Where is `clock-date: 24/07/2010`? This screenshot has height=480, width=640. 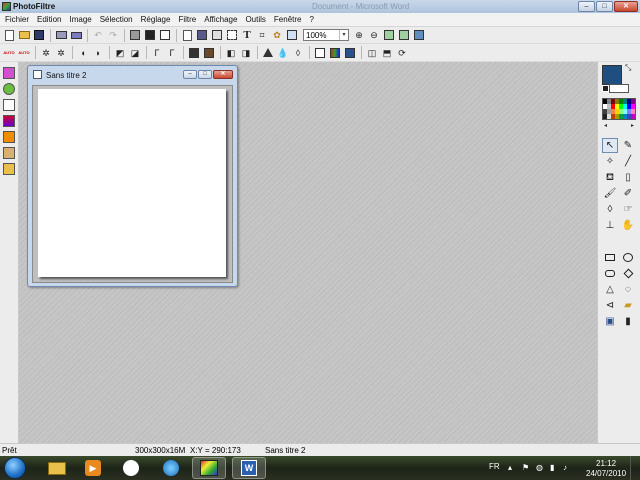 clock-date: 24/07/2010 is located at coordinates (606, 473).